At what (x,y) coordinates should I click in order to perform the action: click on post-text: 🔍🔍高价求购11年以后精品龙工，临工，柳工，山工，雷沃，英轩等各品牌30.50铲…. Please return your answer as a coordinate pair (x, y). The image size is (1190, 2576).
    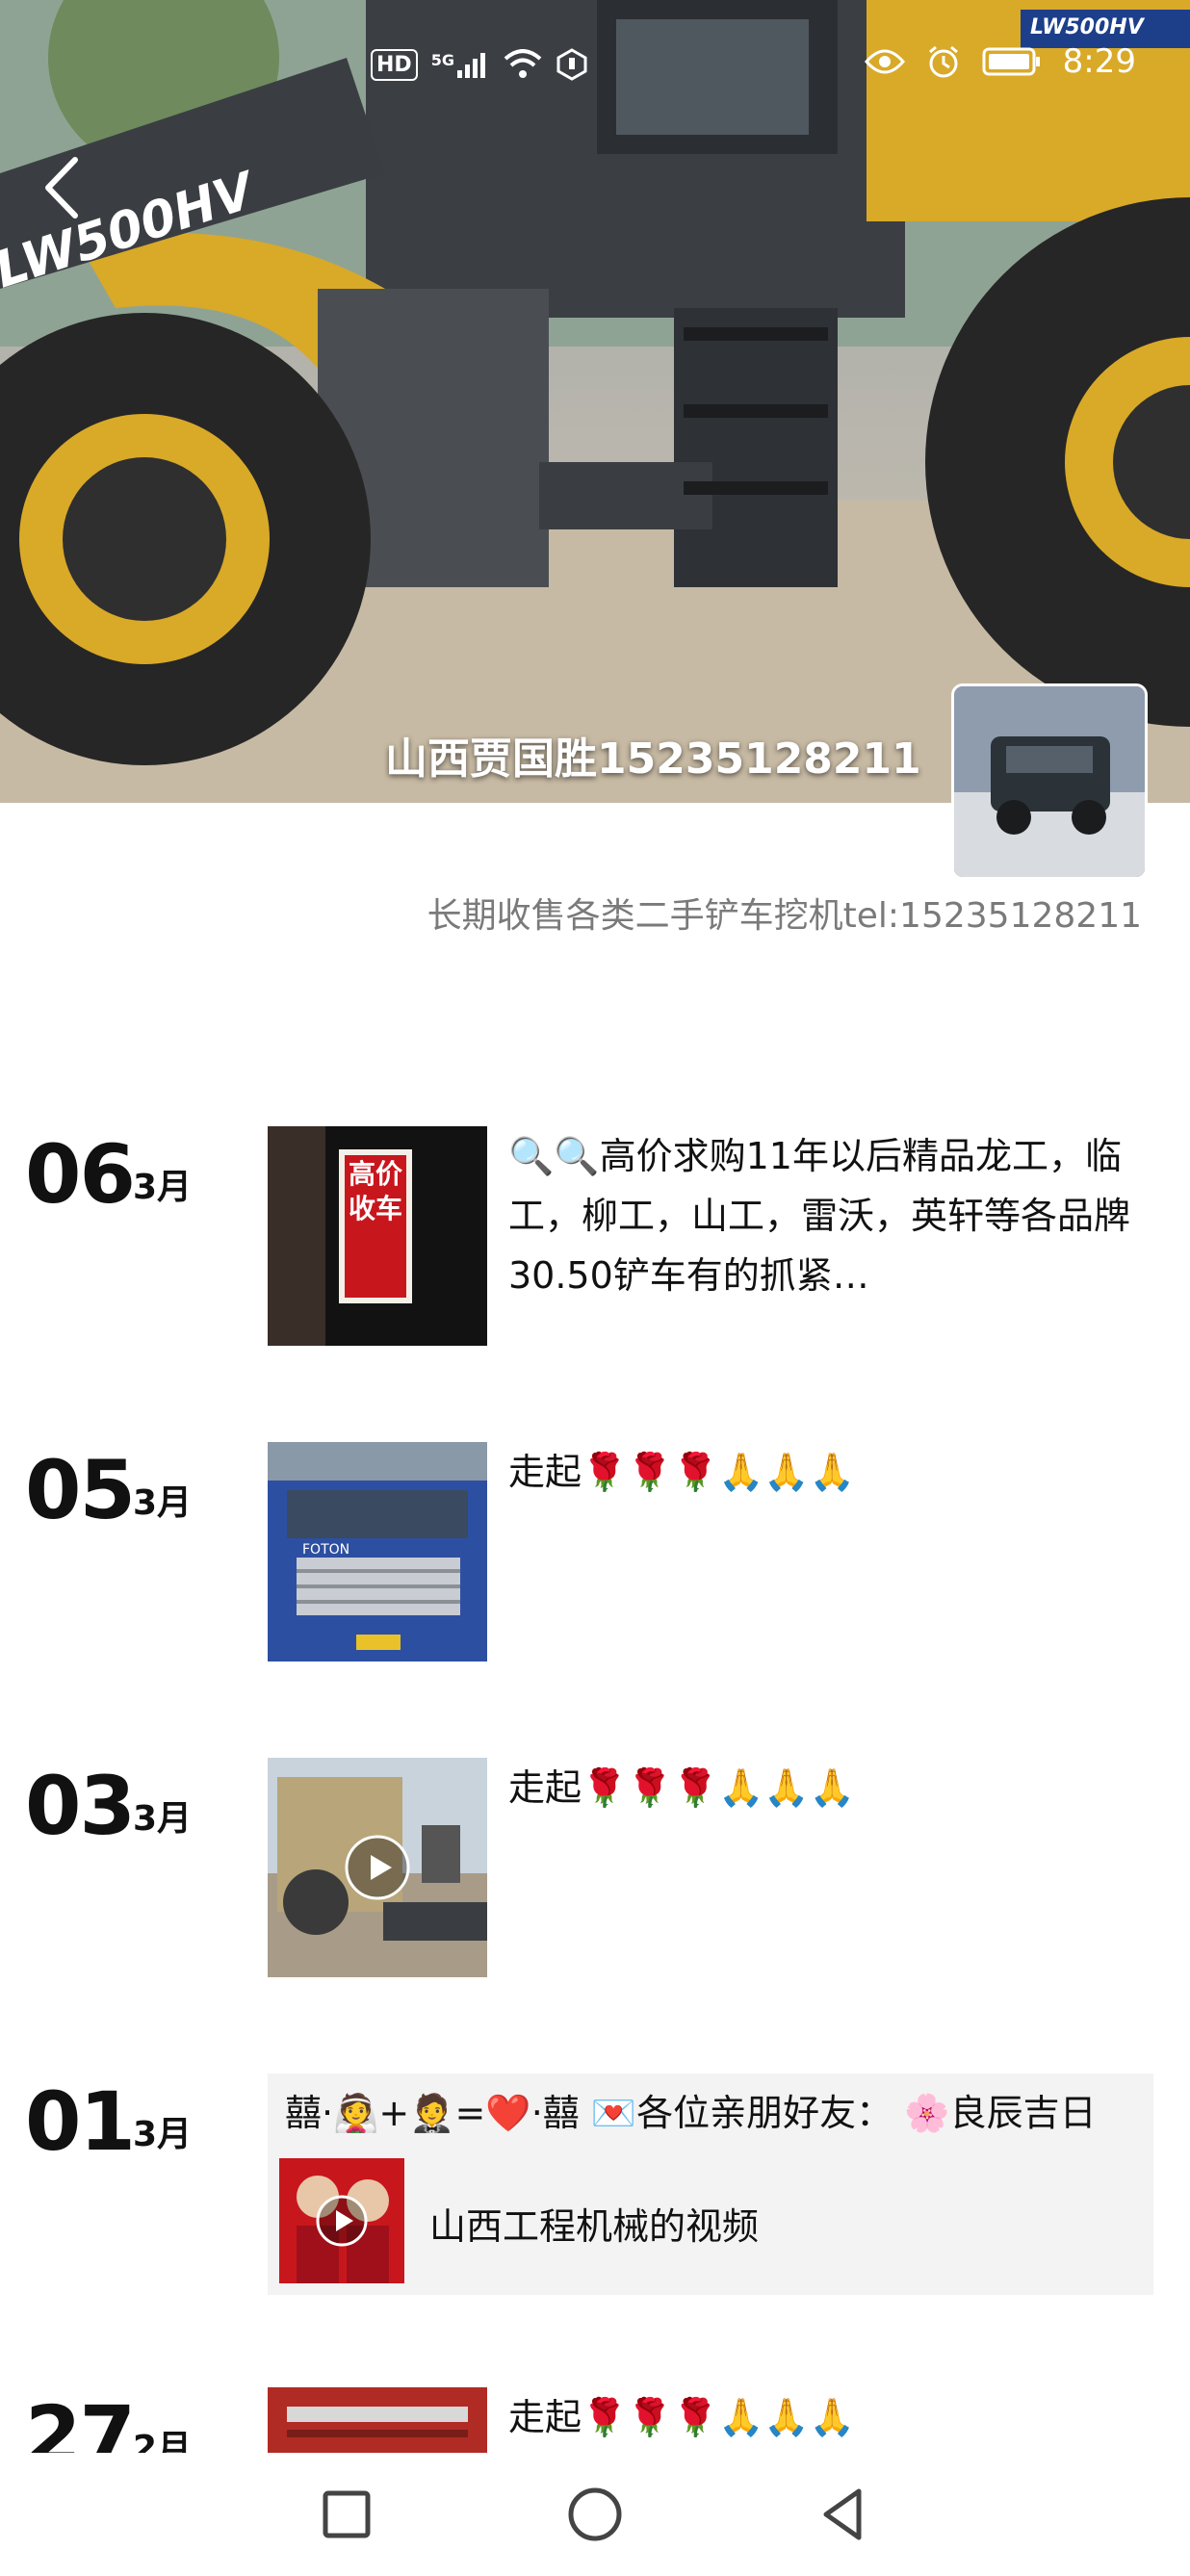
    Looking at the image, I should click on (820, 1216).